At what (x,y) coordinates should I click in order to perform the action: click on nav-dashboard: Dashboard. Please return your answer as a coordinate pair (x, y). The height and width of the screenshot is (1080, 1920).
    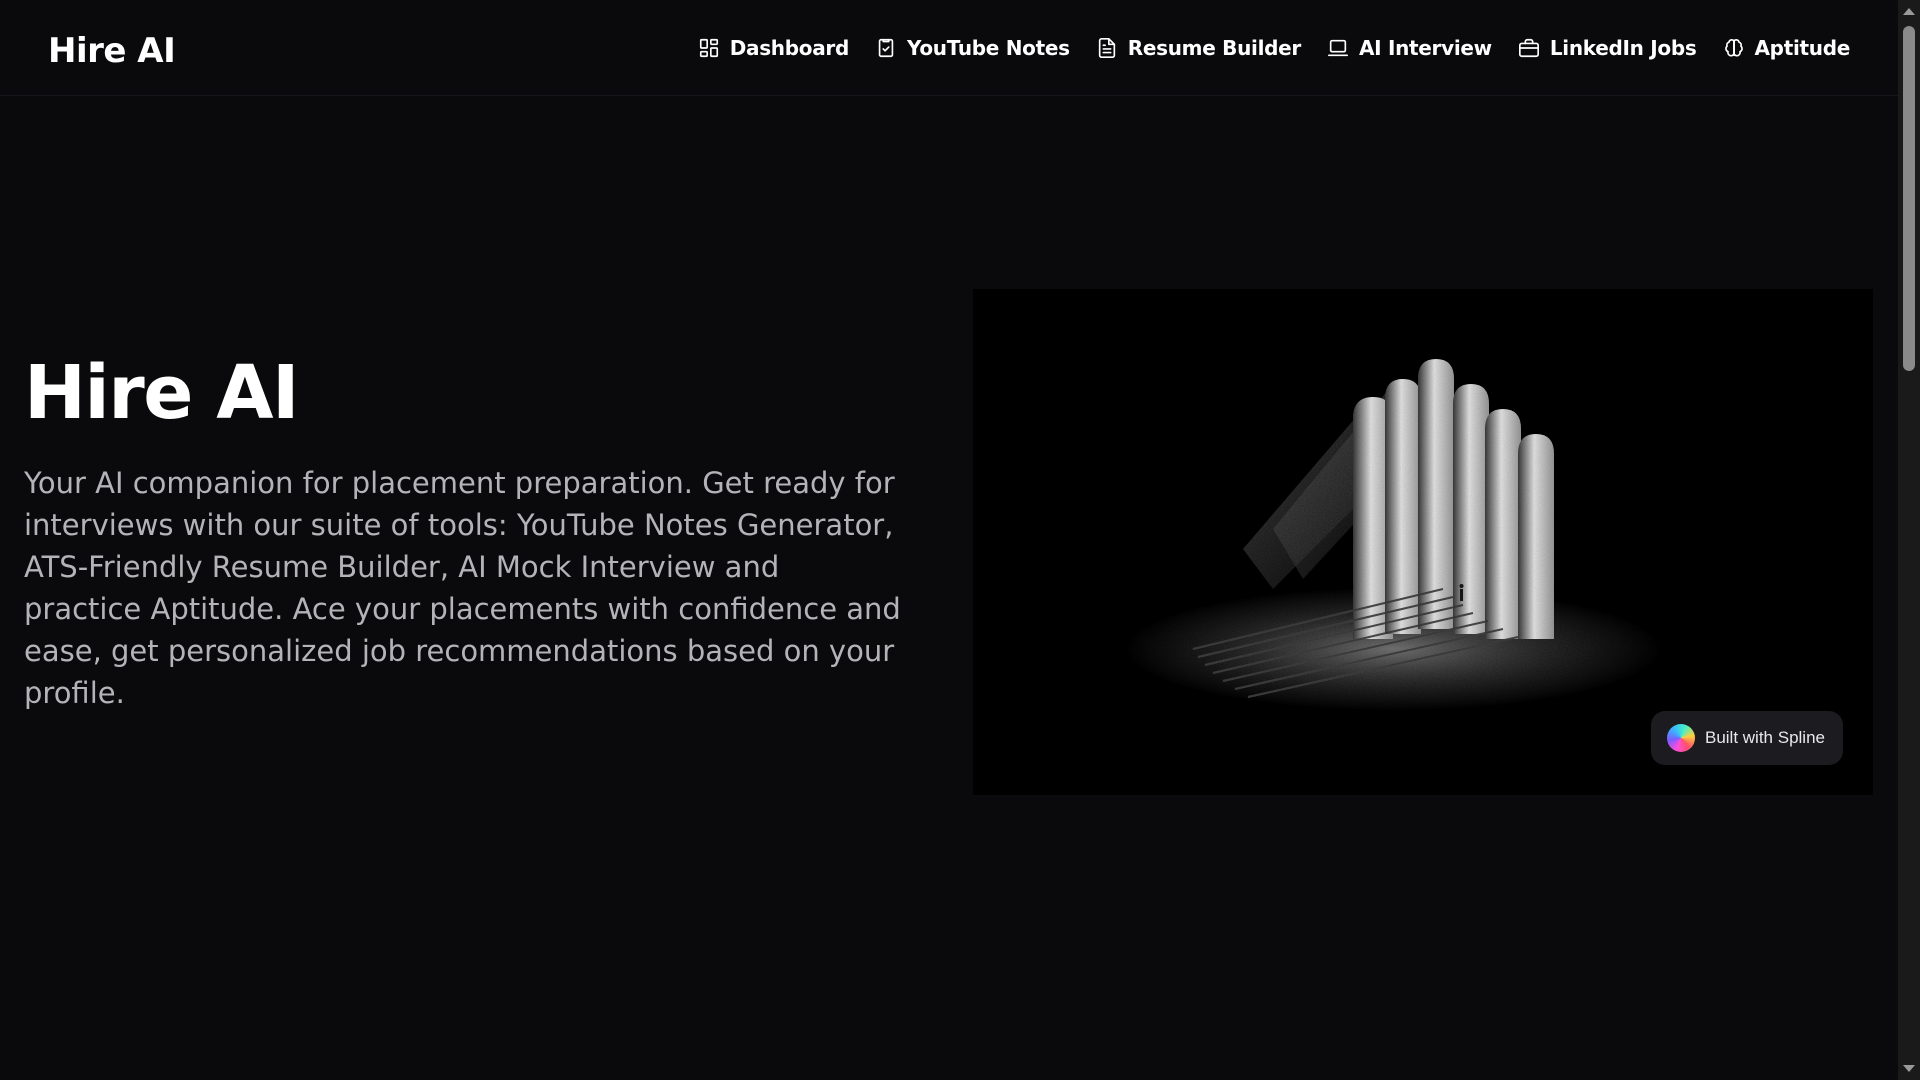
    Looking at the image, I should click on (773, 48).